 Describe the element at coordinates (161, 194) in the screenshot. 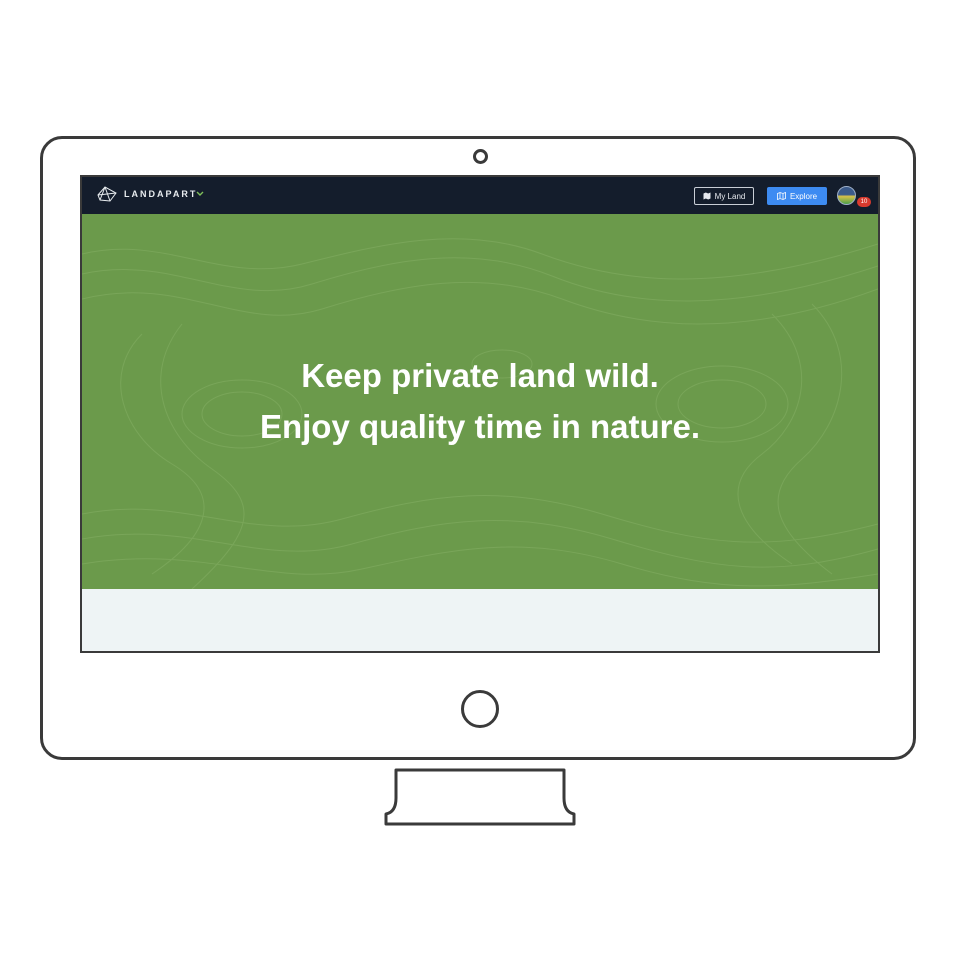

I see `brand-name: LANDAPART` at that location.